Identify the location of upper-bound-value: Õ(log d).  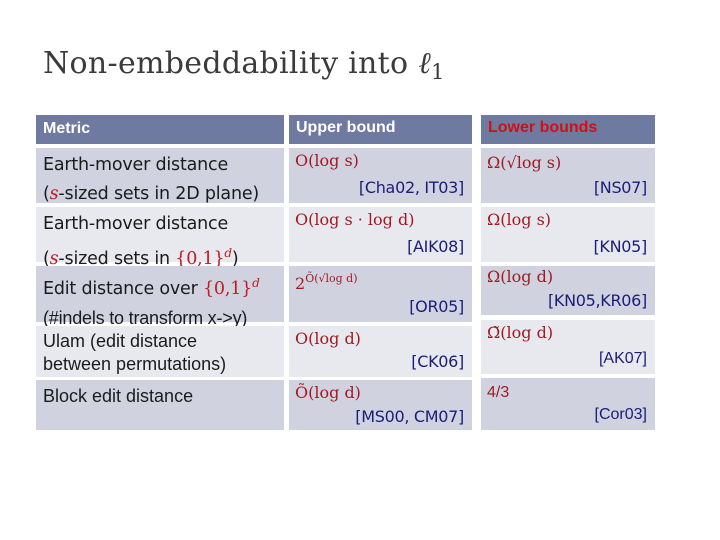
(328, 392).